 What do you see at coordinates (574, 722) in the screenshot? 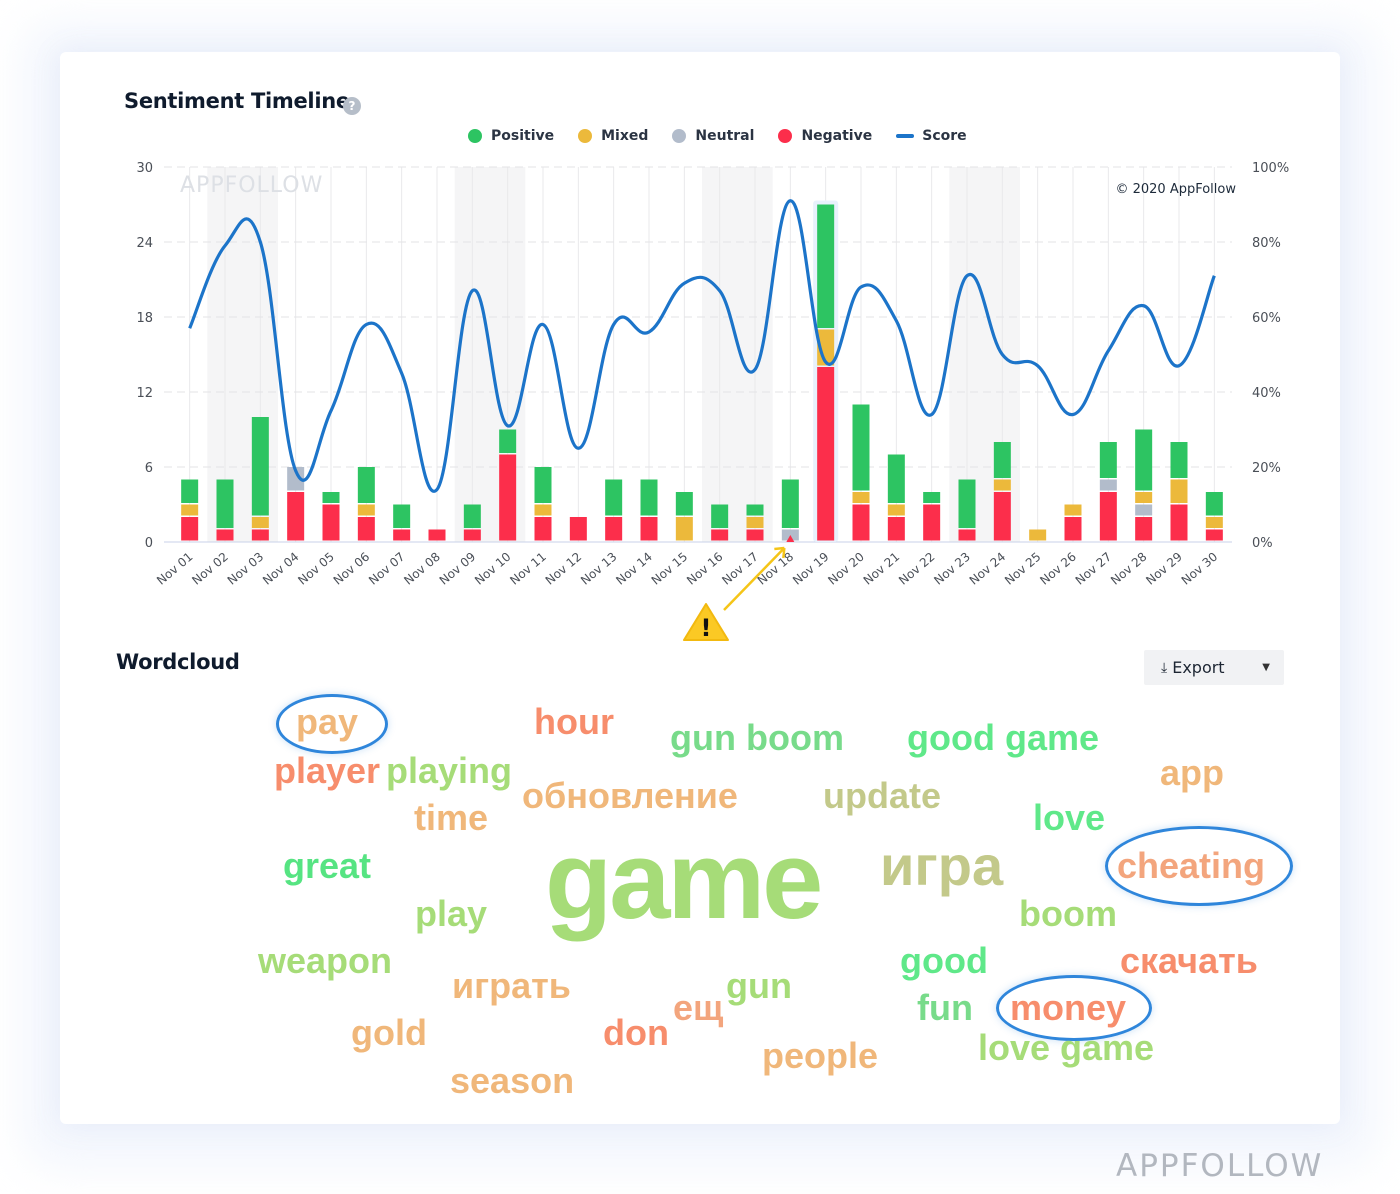
I see `word-hour: hour` at bounding box center [574, 722].